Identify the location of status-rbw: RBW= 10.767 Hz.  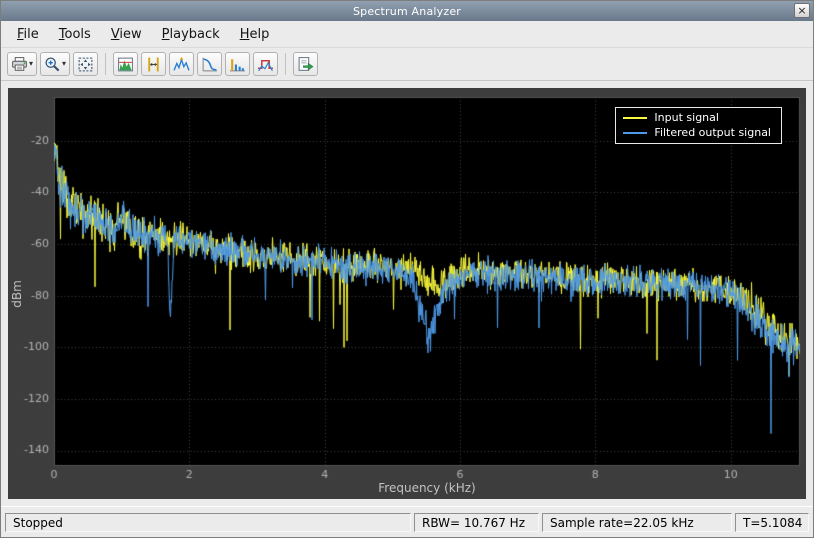
(476, 522).